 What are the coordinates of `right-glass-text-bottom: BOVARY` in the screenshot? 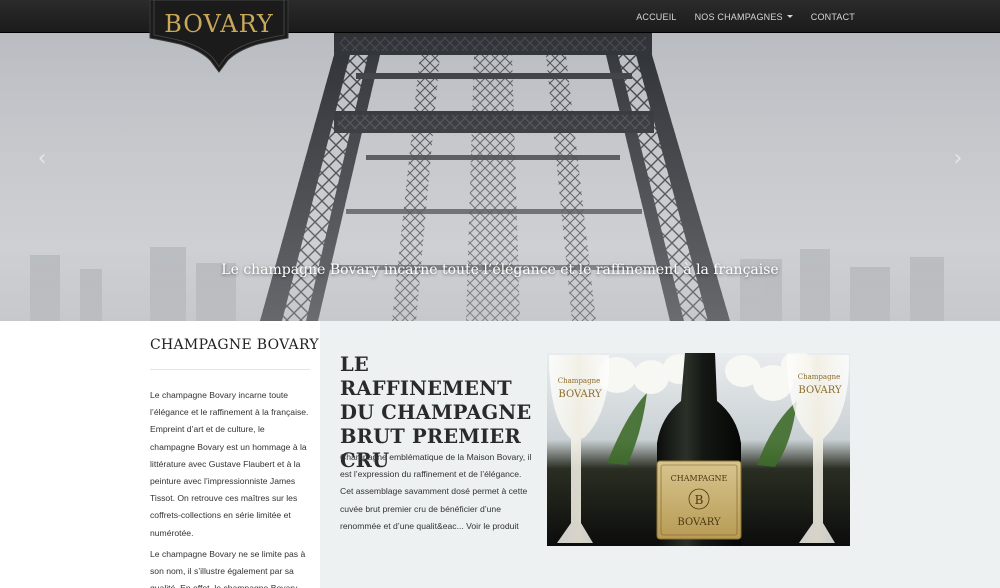 It's located at (820, 390).